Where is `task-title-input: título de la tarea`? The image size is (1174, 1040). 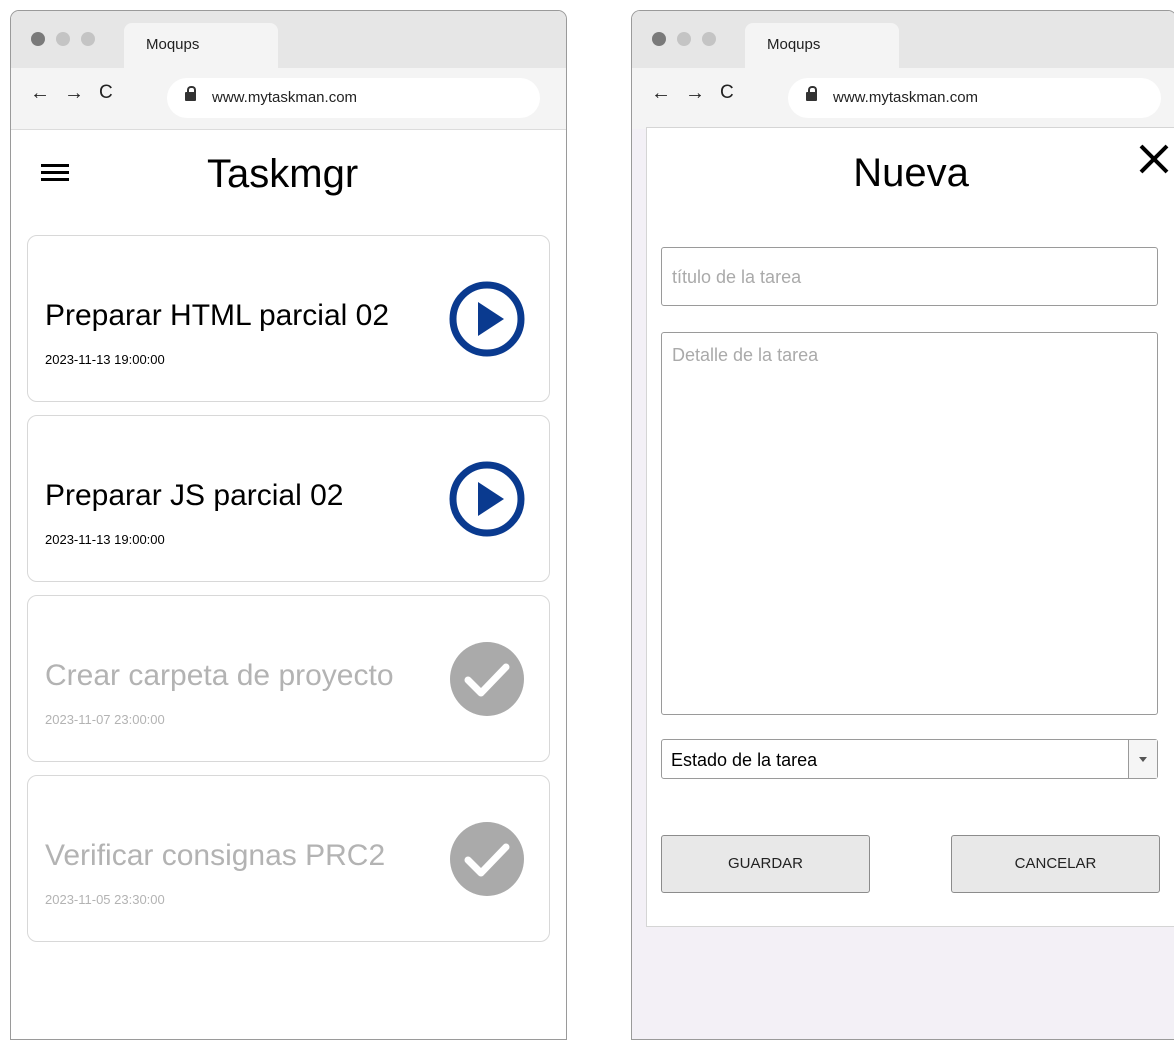 task-title-input: título de la tarea is located at coordinates (909, 276).